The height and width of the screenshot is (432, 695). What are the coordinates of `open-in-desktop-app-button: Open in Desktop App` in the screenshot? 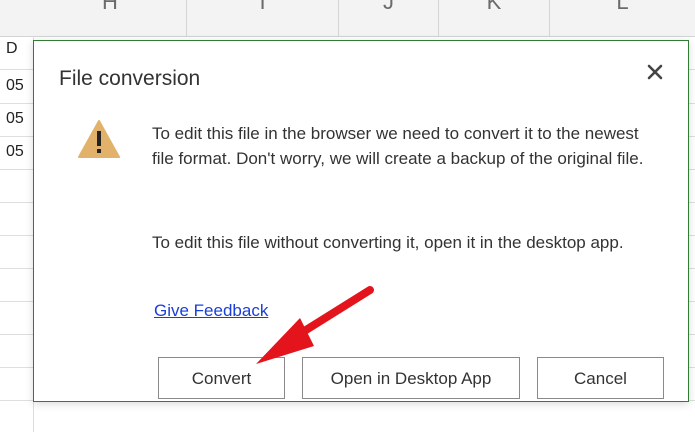 It's located at (411, 378).